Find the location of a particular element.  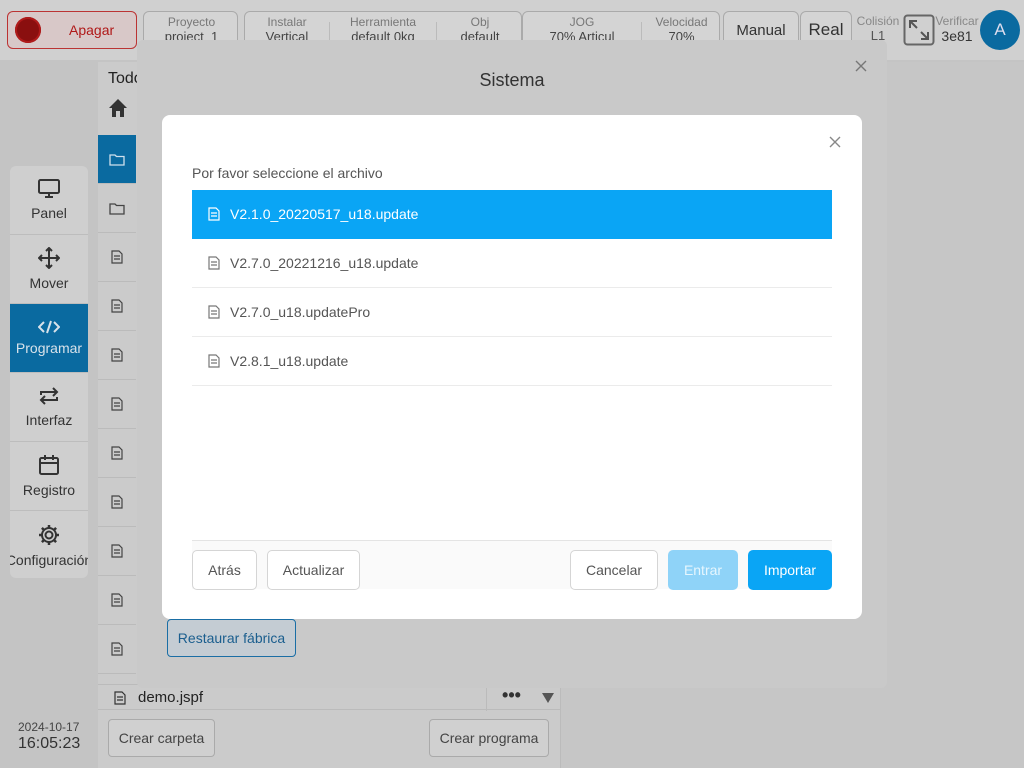

gear-icon is located at coordinates (49, 534).